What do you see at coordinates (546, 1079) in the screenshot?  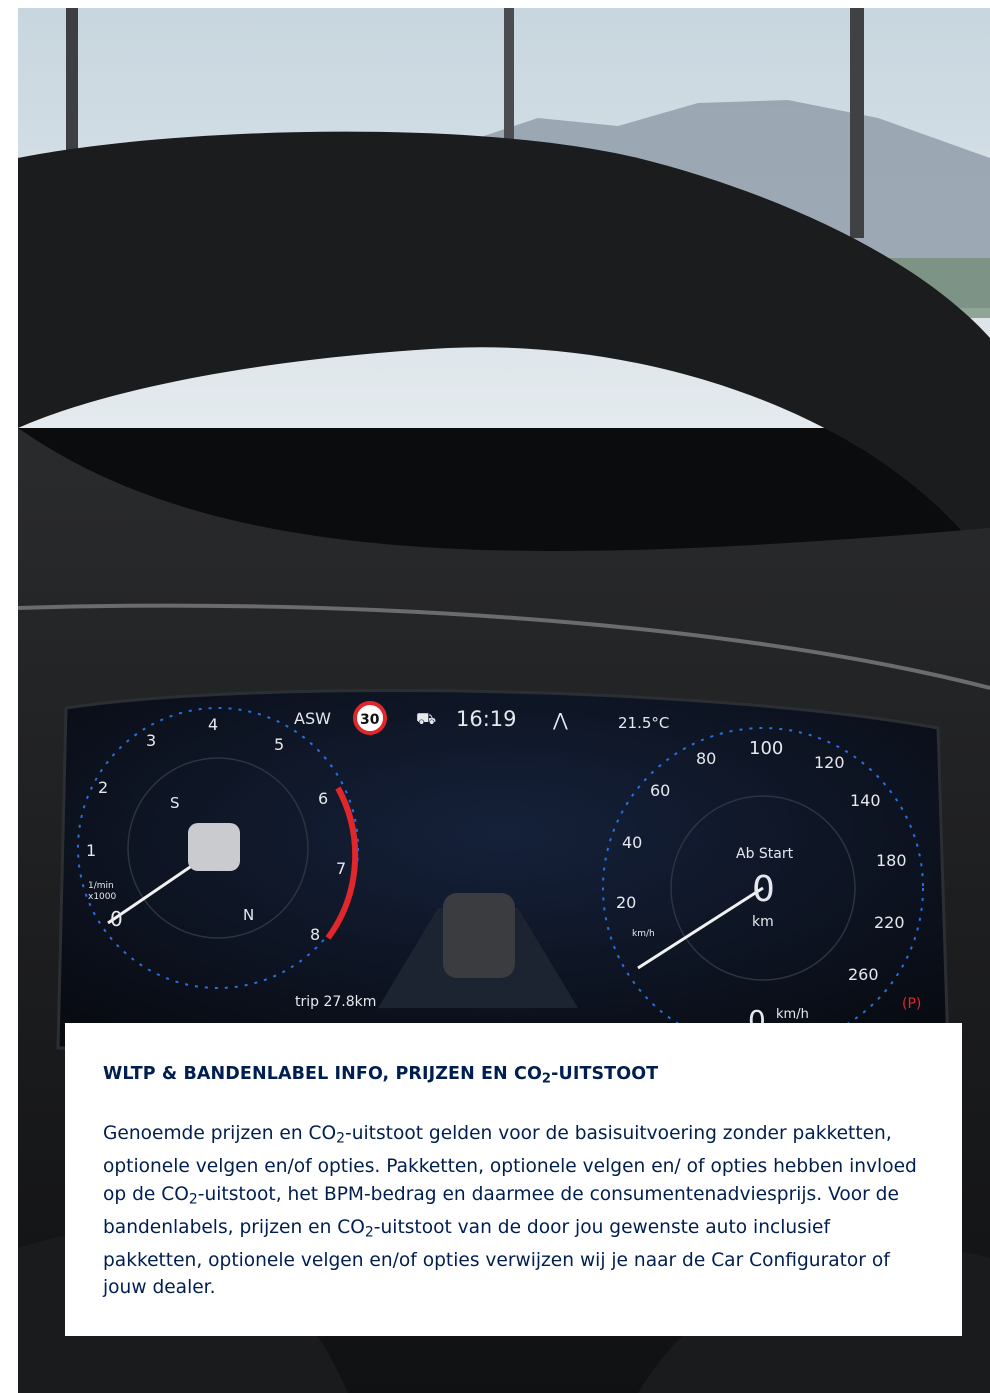 I see `info-title-subscript: 2` at bounding box center [546, 1079].